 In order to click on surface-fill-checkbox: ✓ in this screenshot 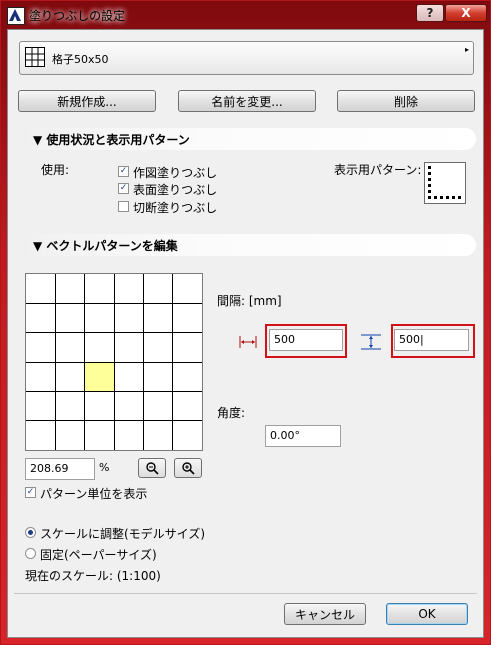, I will do `click(123, 188)`.